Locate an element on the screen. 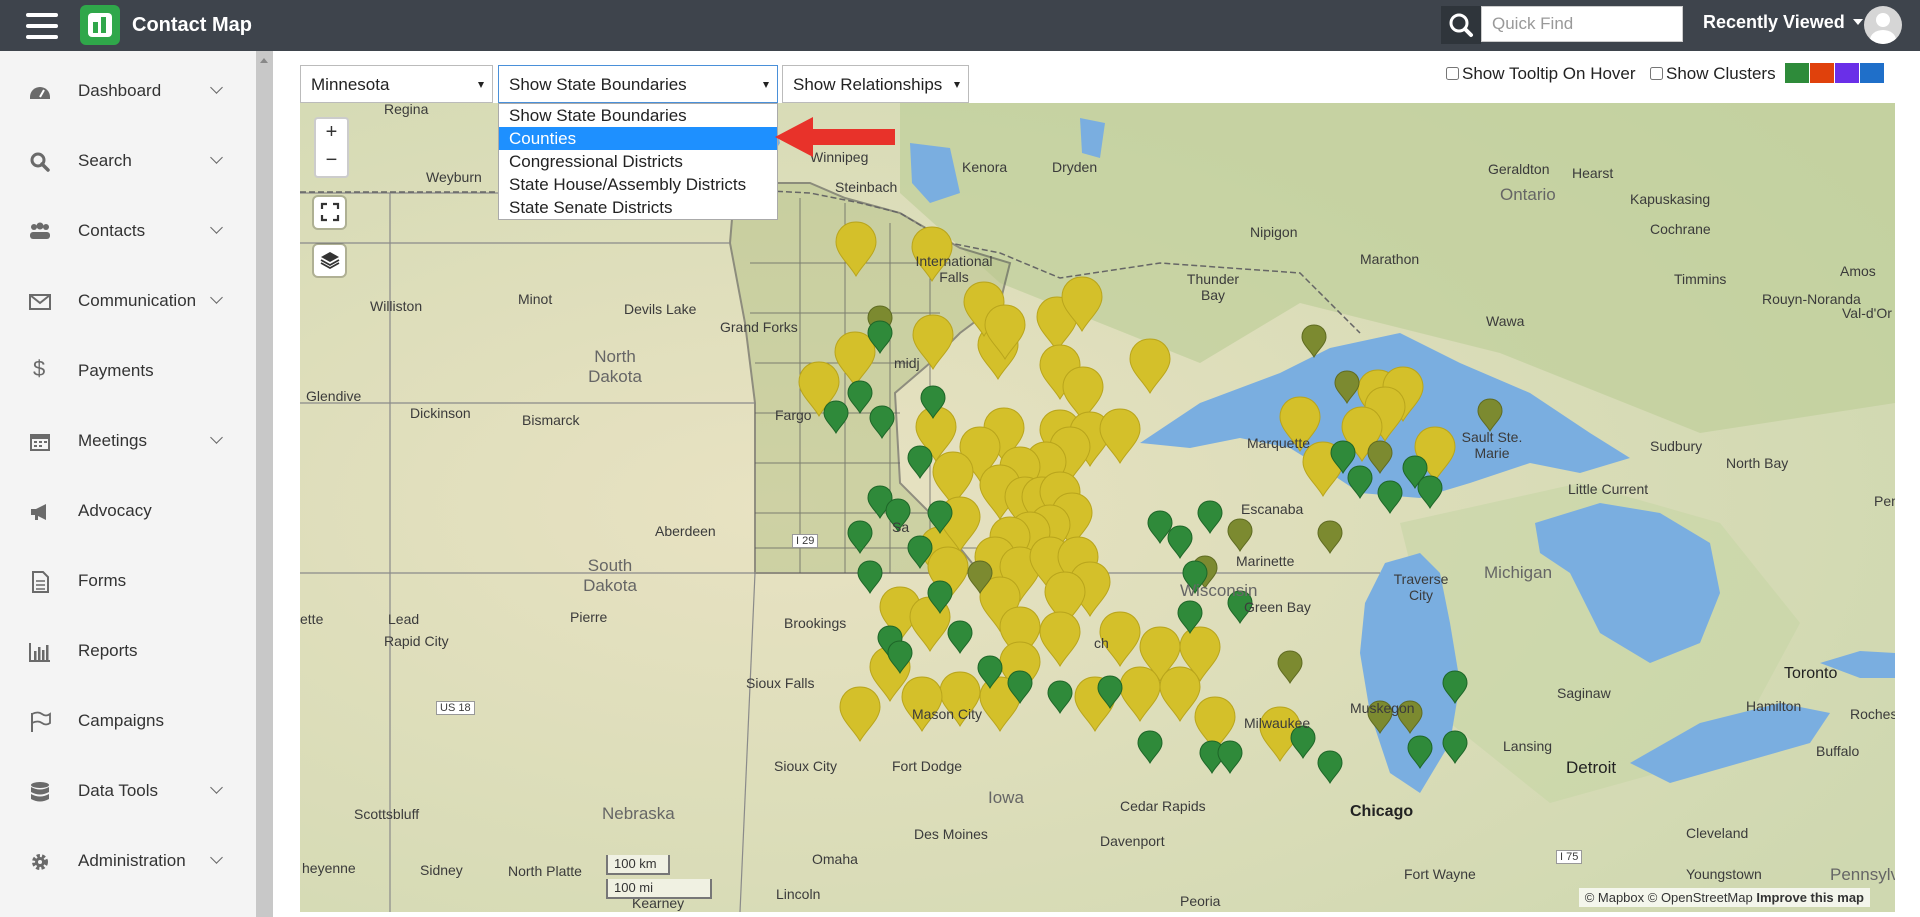 The image size is (1920, 917). fullscreen-button is located at coordinates (329, 212).